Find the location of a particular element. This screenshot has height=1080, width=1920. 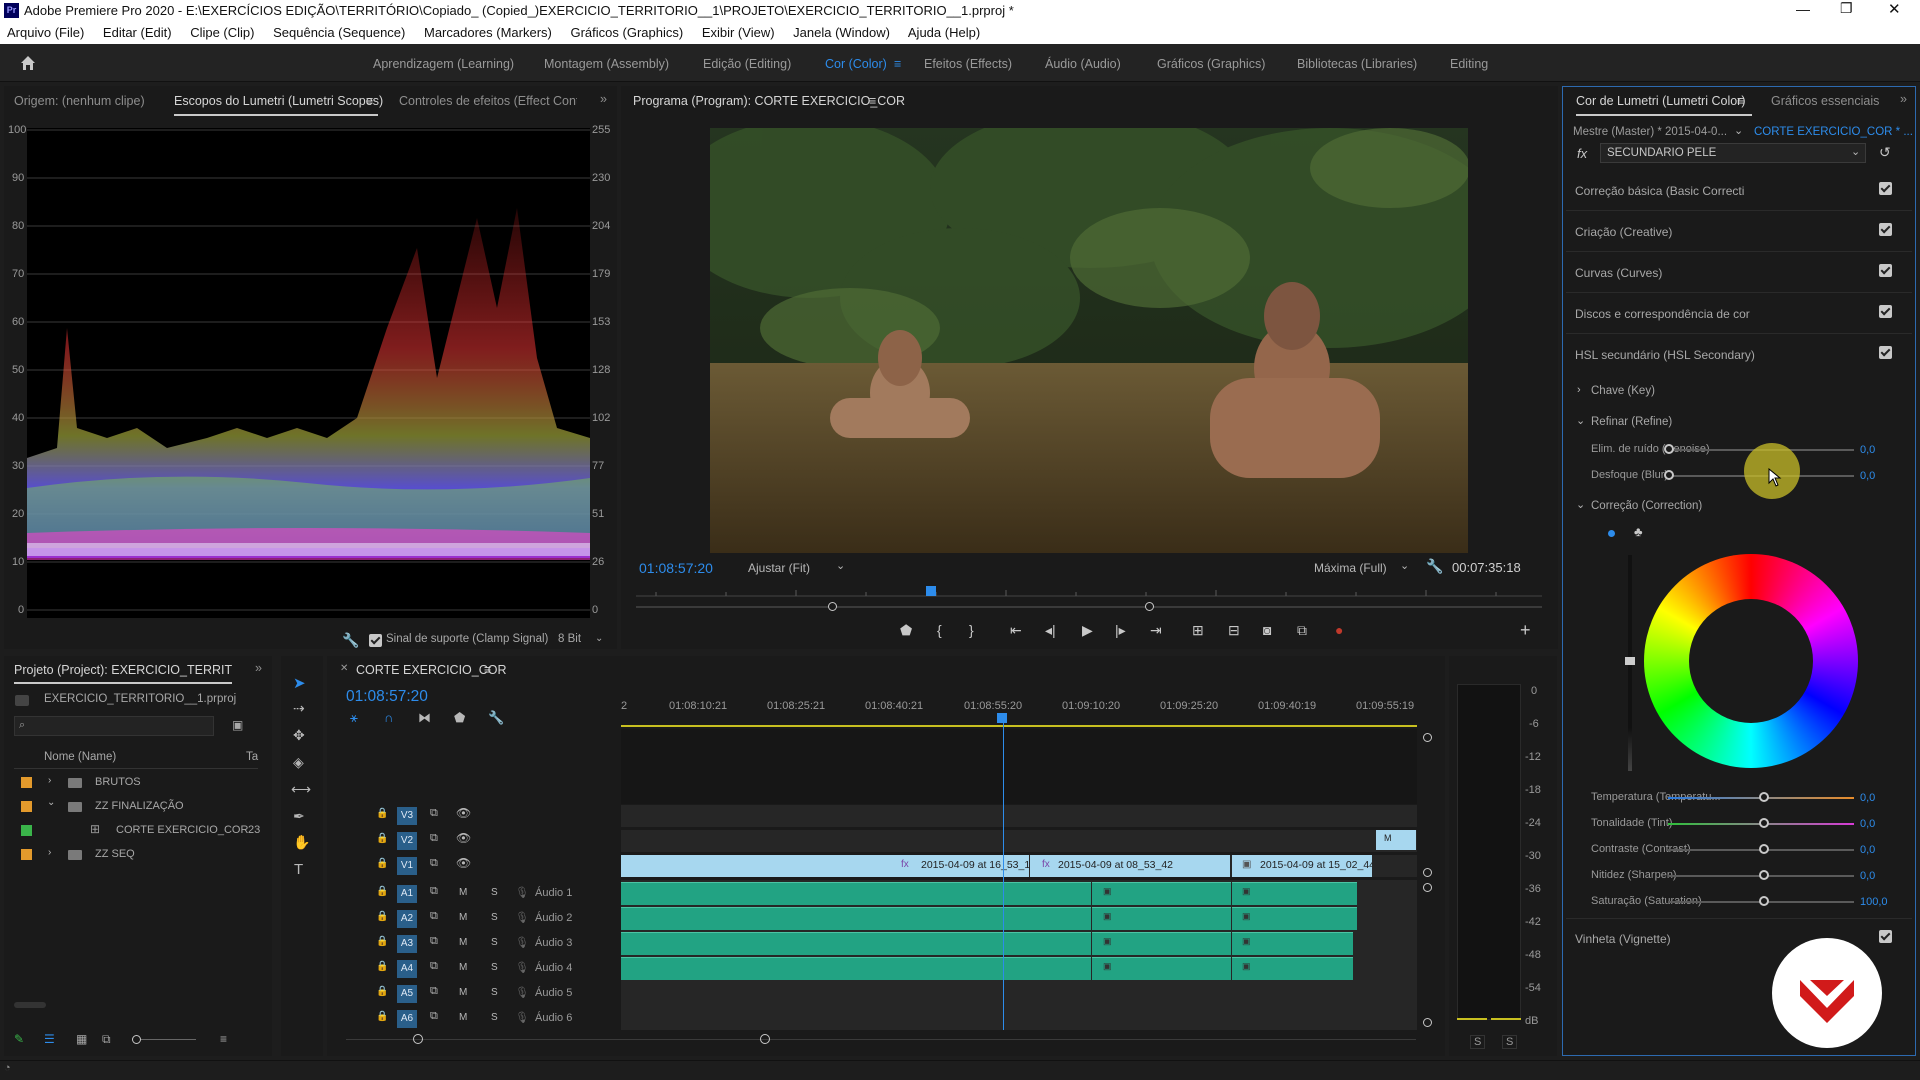

pencil-icon: ✎ is located at coordinates (19, 1039).